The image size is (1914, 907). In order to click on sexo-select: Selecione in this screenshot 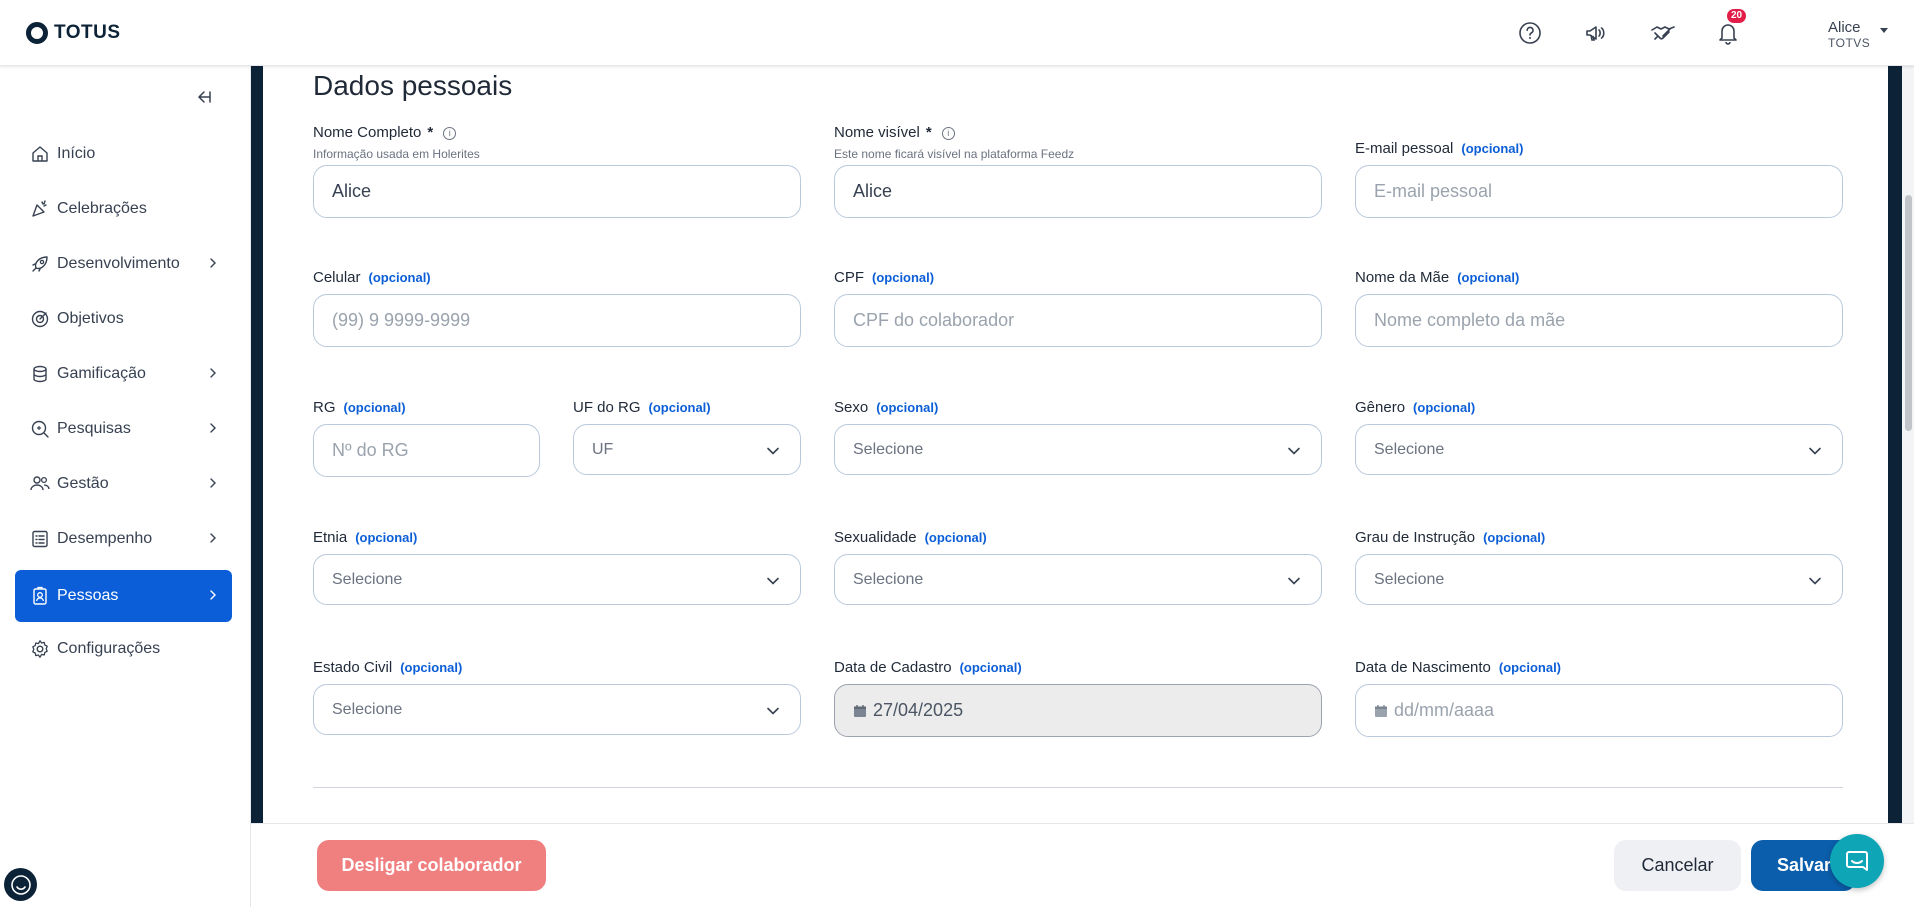, I will do `click(1078, 449)`.